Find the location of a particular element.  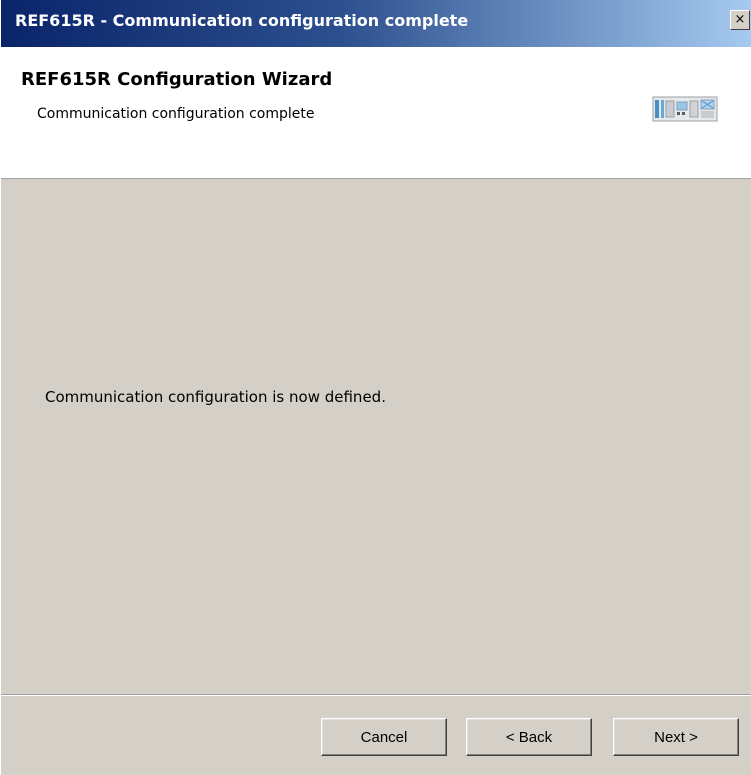

back-button: < Back is located at coordinates (529, 737).